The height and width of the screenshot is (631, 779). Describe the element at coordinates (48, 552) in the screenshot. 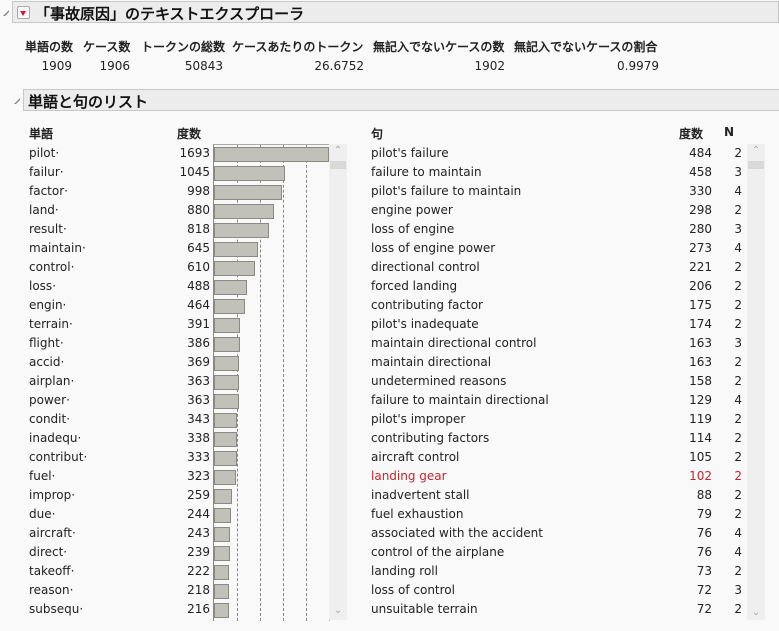

I see `word-term: direct·` at that location.